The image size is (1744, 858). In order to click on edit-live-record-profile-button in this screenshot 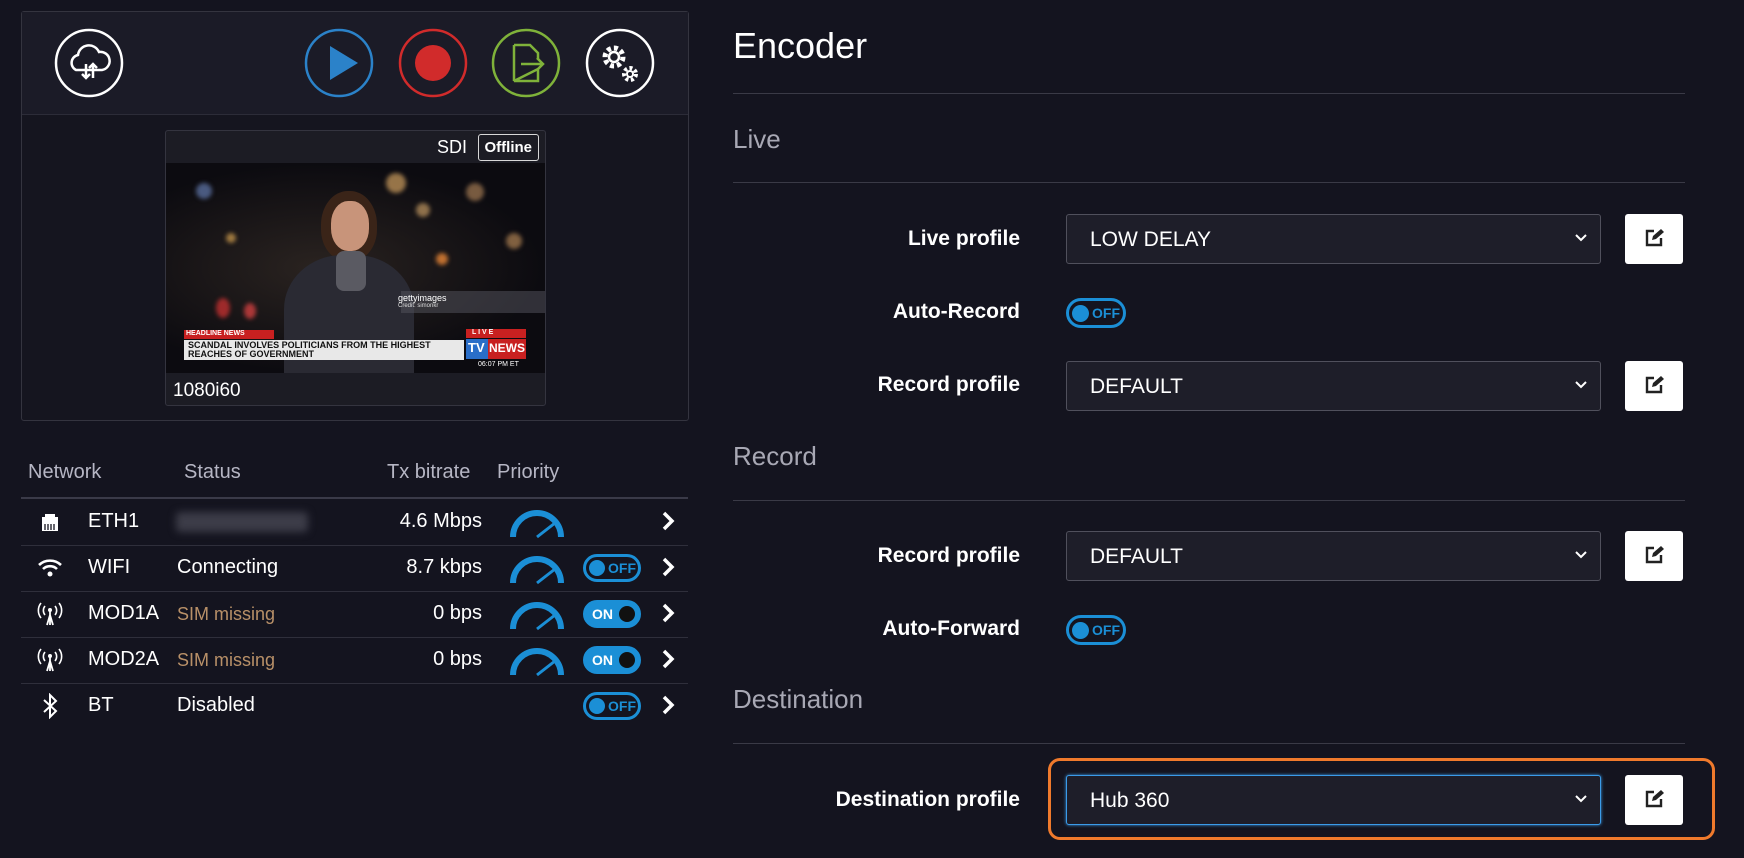, I will do `click(1654, 386)`.